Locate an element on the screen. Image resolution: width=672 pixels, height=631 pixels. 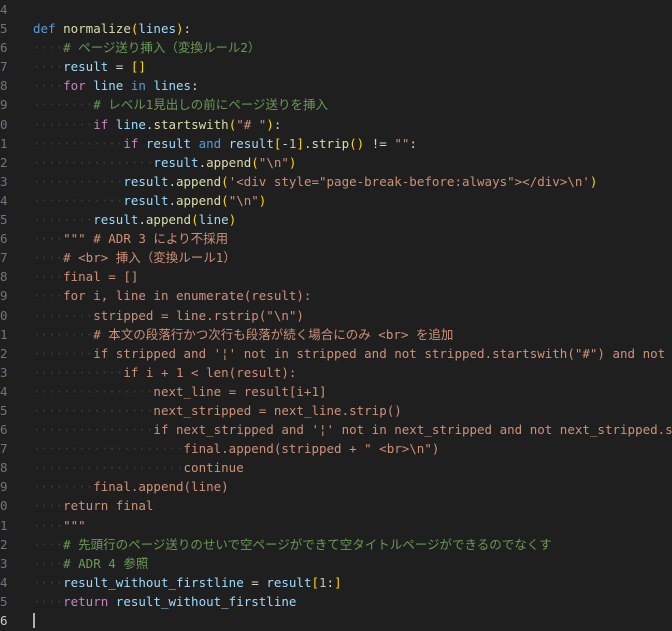
code-line: 5 ········result.append(line) is located at coordinates (336, 219).